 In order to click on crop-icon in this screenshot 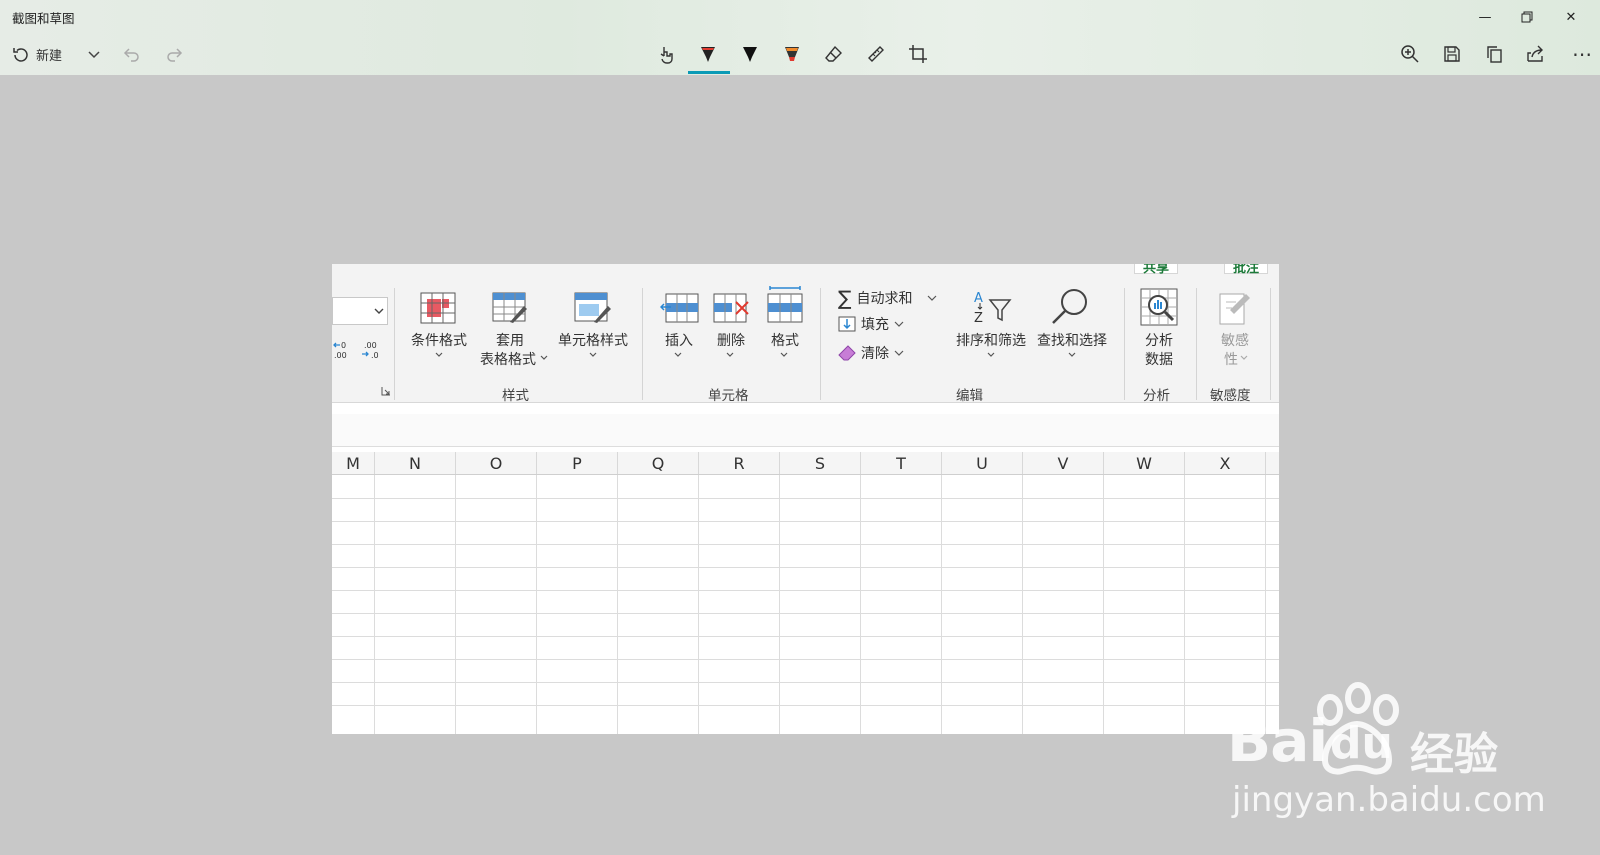, I will do `click(918, 54)`.